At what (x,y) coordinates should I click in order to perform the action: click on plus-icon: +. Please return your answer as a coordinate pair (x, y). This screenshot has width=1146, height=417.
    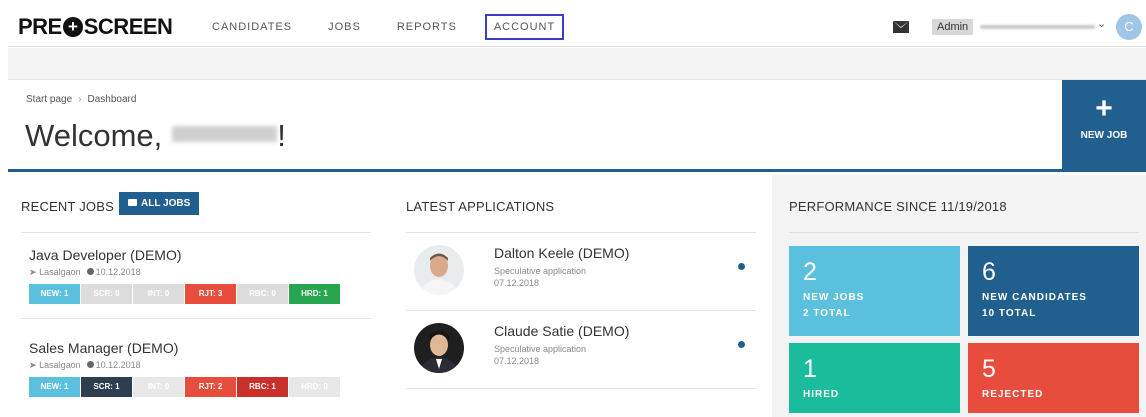
    Looking at the image, I should click on (1104, 108).